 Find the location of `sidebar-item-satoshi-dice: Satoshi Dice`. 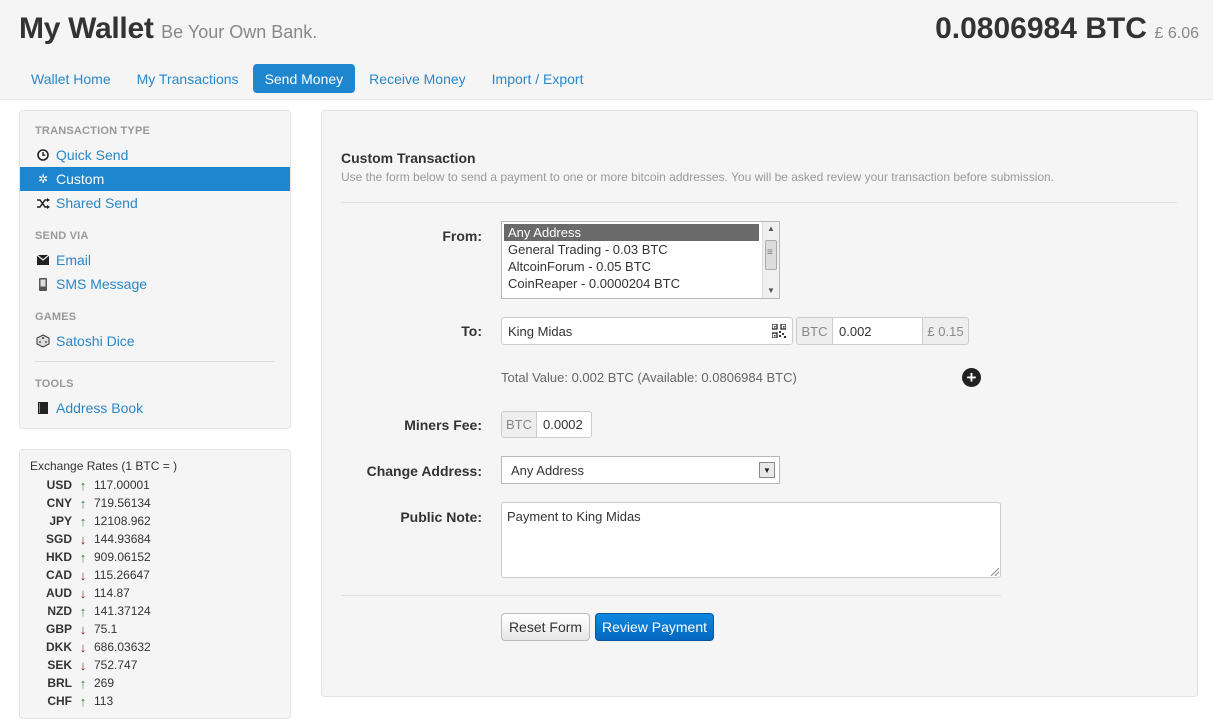

sidebar-item-satoshi-dice: Satoshi Dice is located at coordinates (155, 341).